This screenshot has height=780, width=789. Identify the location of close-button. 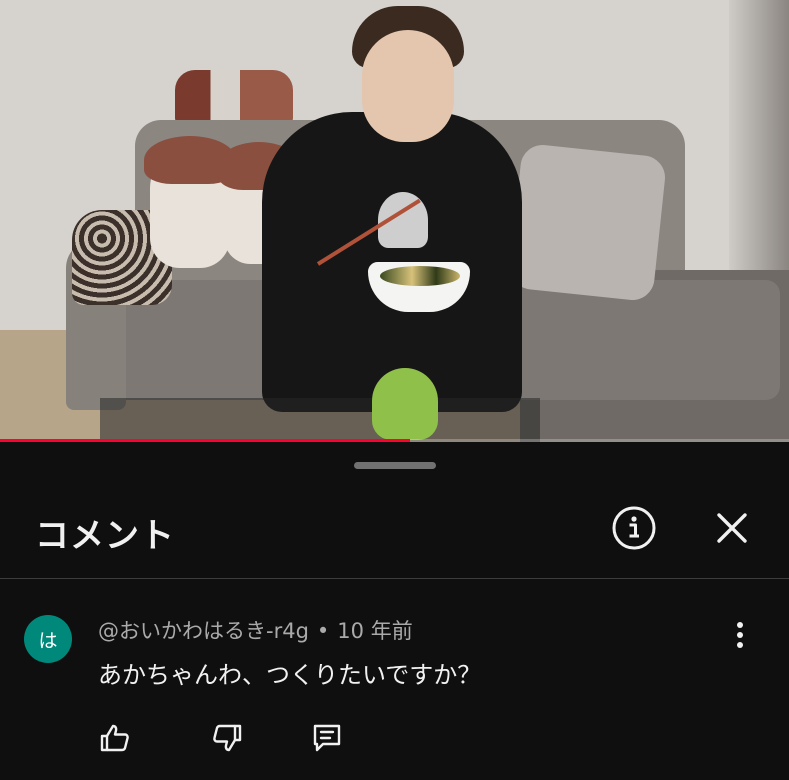
(732, 528).